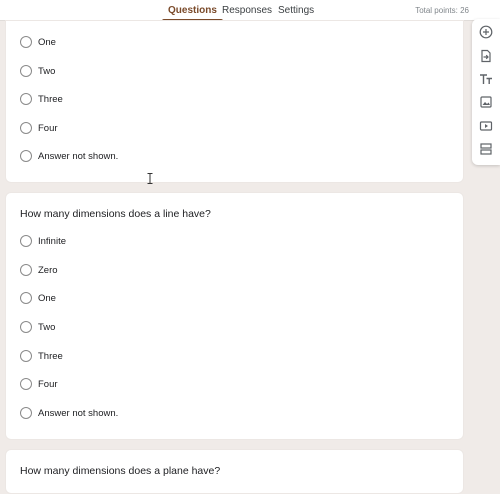 The image size is (500, 494). Describe the element at coordinates (192, 10) in the screenshot. I see `tab-questions: Questions` at that location.